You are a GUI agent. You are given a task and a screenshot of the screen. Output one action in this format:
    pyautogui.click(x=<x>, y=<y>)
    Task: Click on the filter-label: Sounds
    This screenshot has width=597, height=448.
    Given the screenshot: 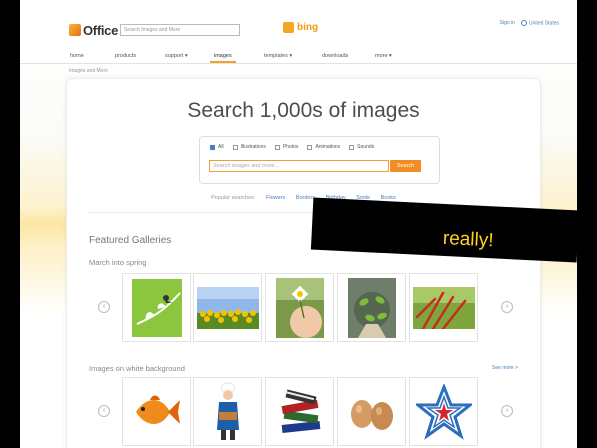 What is the action you would take?
    pyautogui.click(x=366, y=147)
    